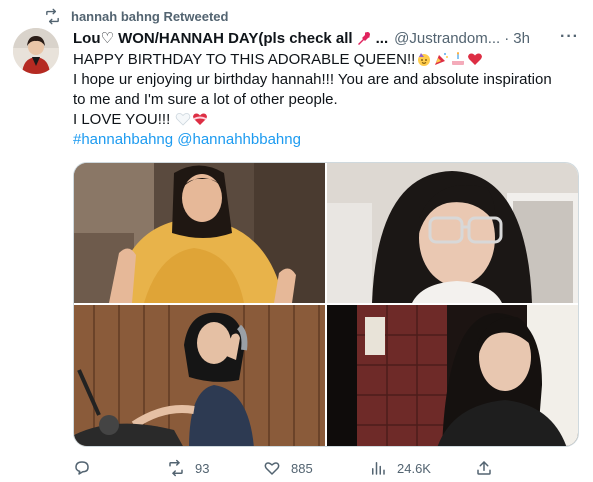  Describe the element at coordinates (122, 119) in the screenshot. I see `tweet-line-4-text: I LOVE YOU!!!` at that location.